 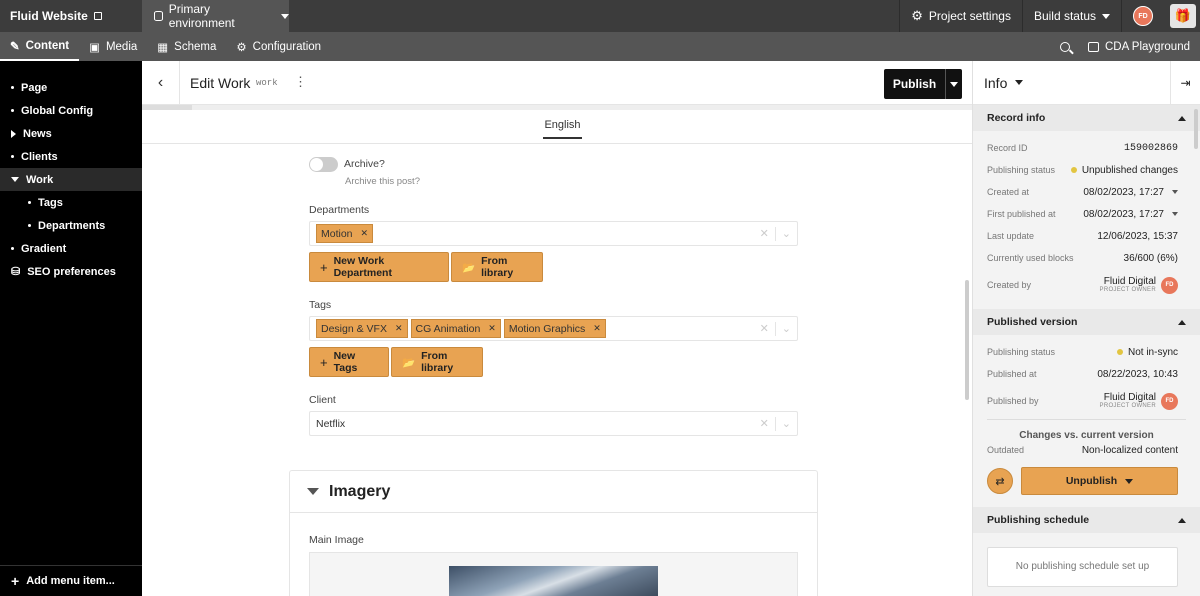 What do you see at coordinates (71, 179) in the screenshot?
I see `sidebar-item-work: Work` at bounding box center [71, 179].